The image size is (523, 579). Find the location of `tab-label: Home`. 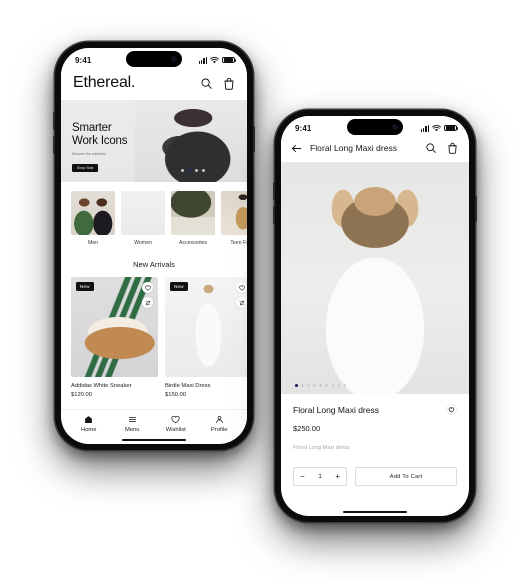

tab-label: Home is located at coordinates (89, 429).